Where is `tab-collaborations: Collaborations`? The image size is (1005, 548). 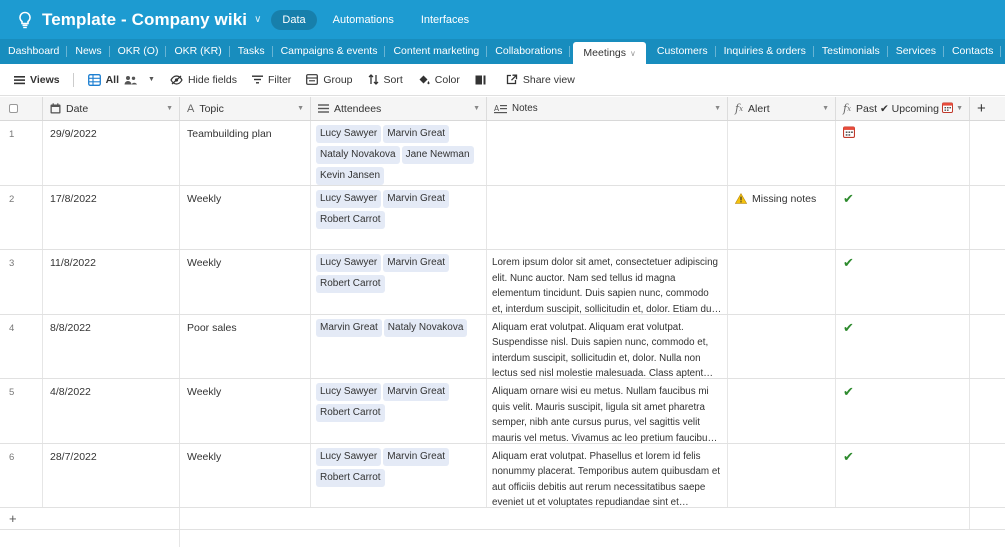 tab-collaborations: Collaborations is located at coordinates (529, 51).